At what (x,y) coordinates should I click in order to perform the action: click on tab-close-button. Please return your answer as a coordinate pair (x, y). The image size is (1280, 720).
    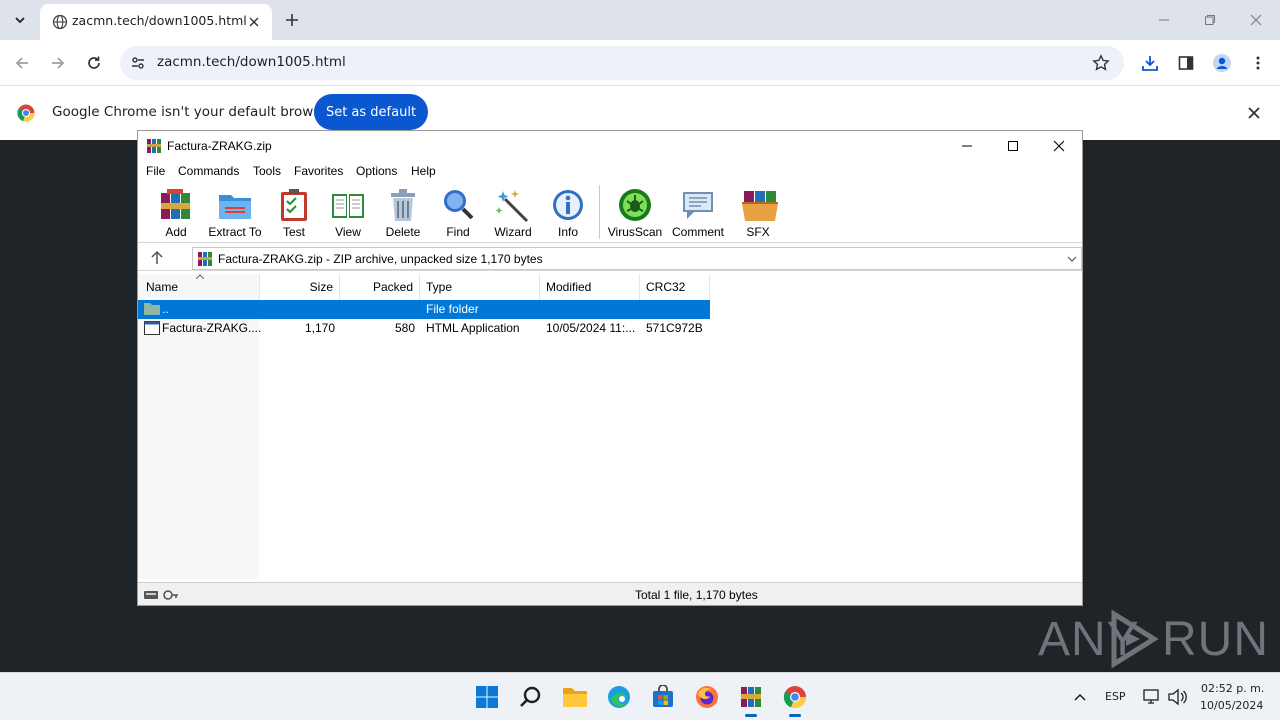
    Looking at the image, I should click on (254, 22).